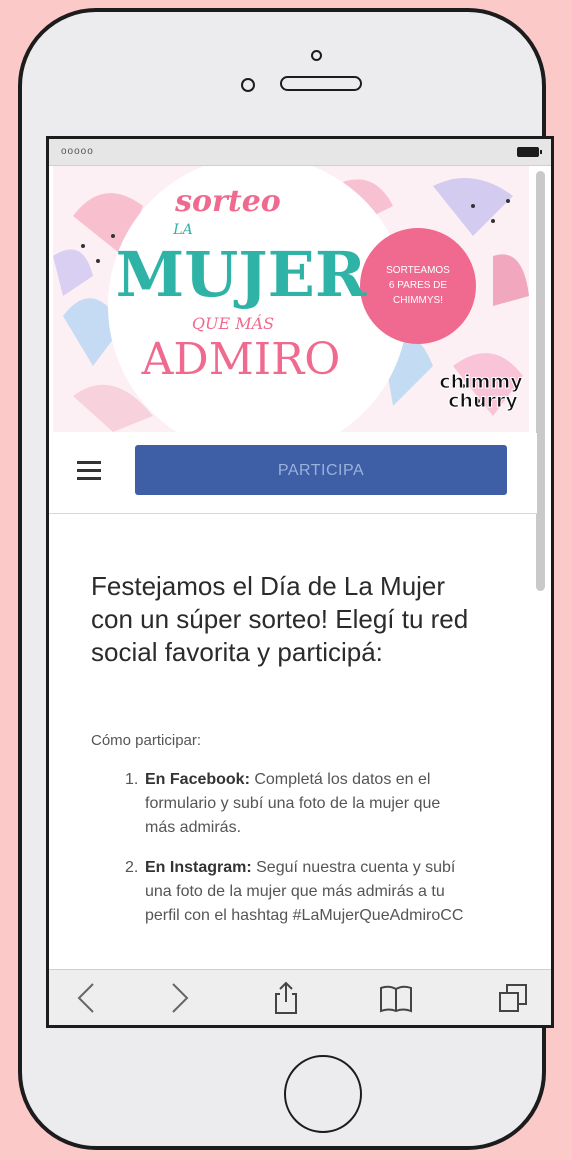 This screenshot has height=1160, width=572. Describe the element at coordinates (241, 359) in the screenshot. I see `banner-admiro-text: ADMIRO` at that location.